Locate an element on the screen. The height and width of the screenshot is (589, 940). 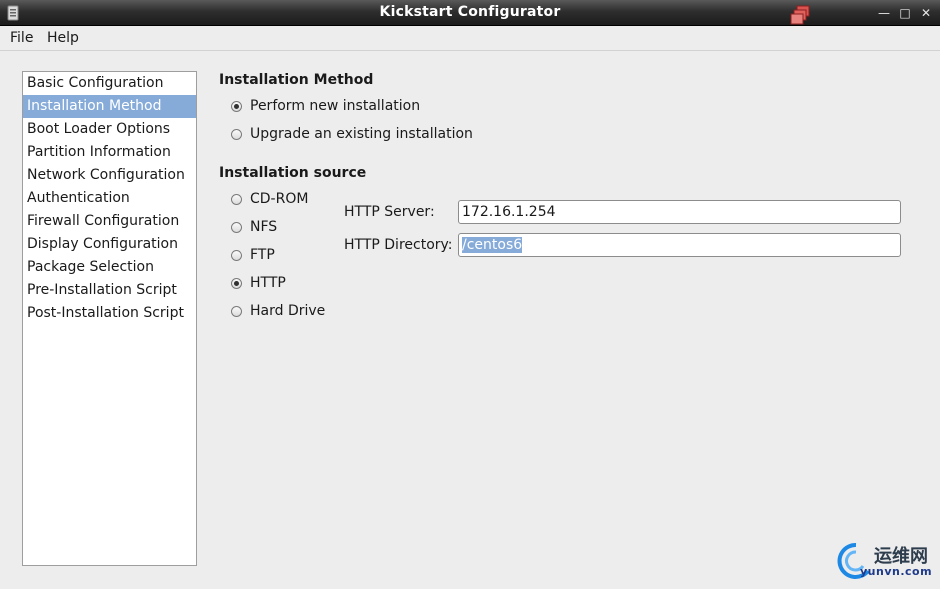
radio-label: Hard Drive is located at coordinates (288, 311).